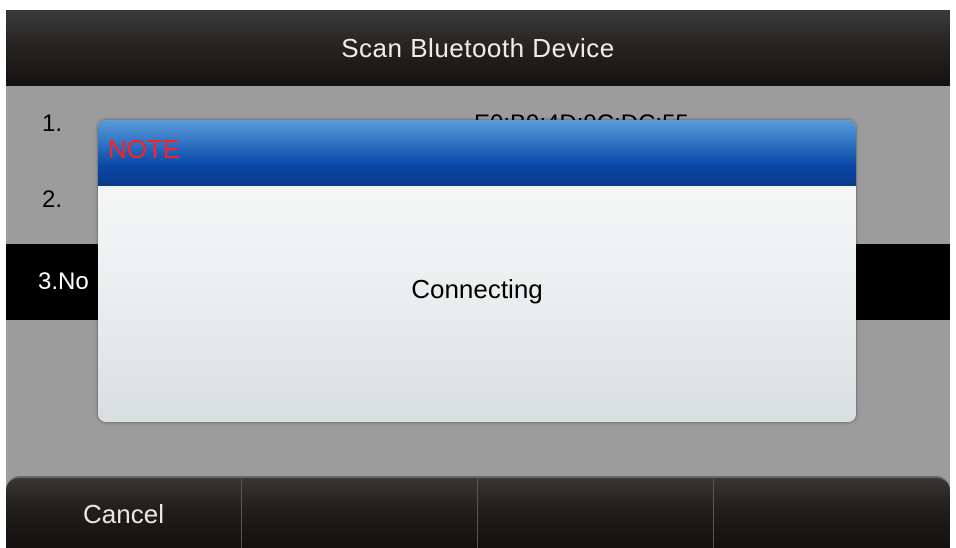 The width and height of the screenshot is (956, 548). I want to click on list-item-number: 1., so click(52, 123).